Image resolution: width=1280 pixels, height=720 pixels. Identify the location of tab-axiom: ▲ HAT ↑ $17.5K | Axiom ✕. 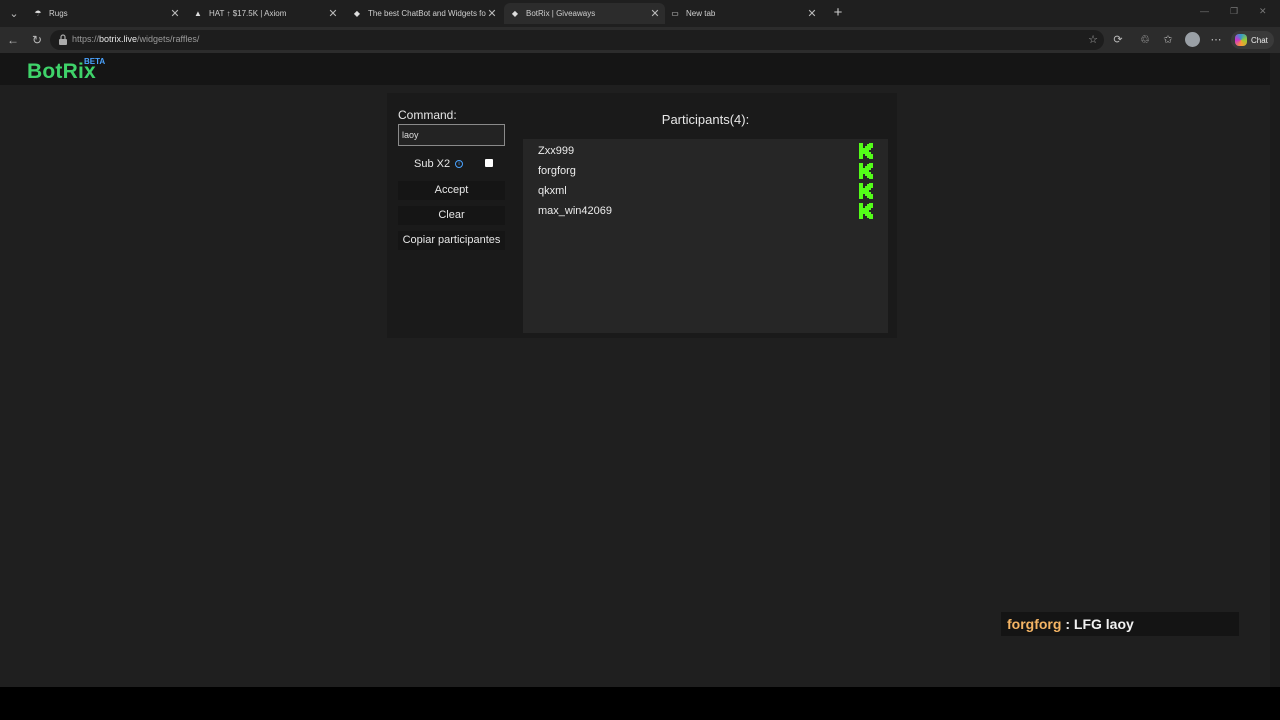
(265, 13).